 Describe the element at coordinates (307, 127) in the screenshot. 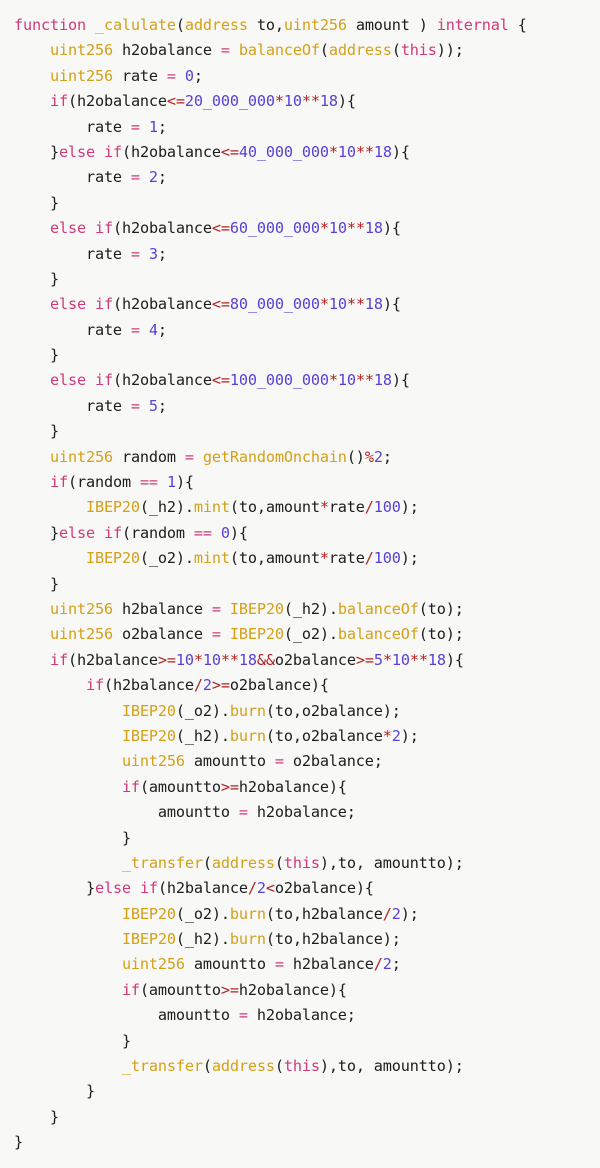

I see `code-line: rate = 1;` at that location.